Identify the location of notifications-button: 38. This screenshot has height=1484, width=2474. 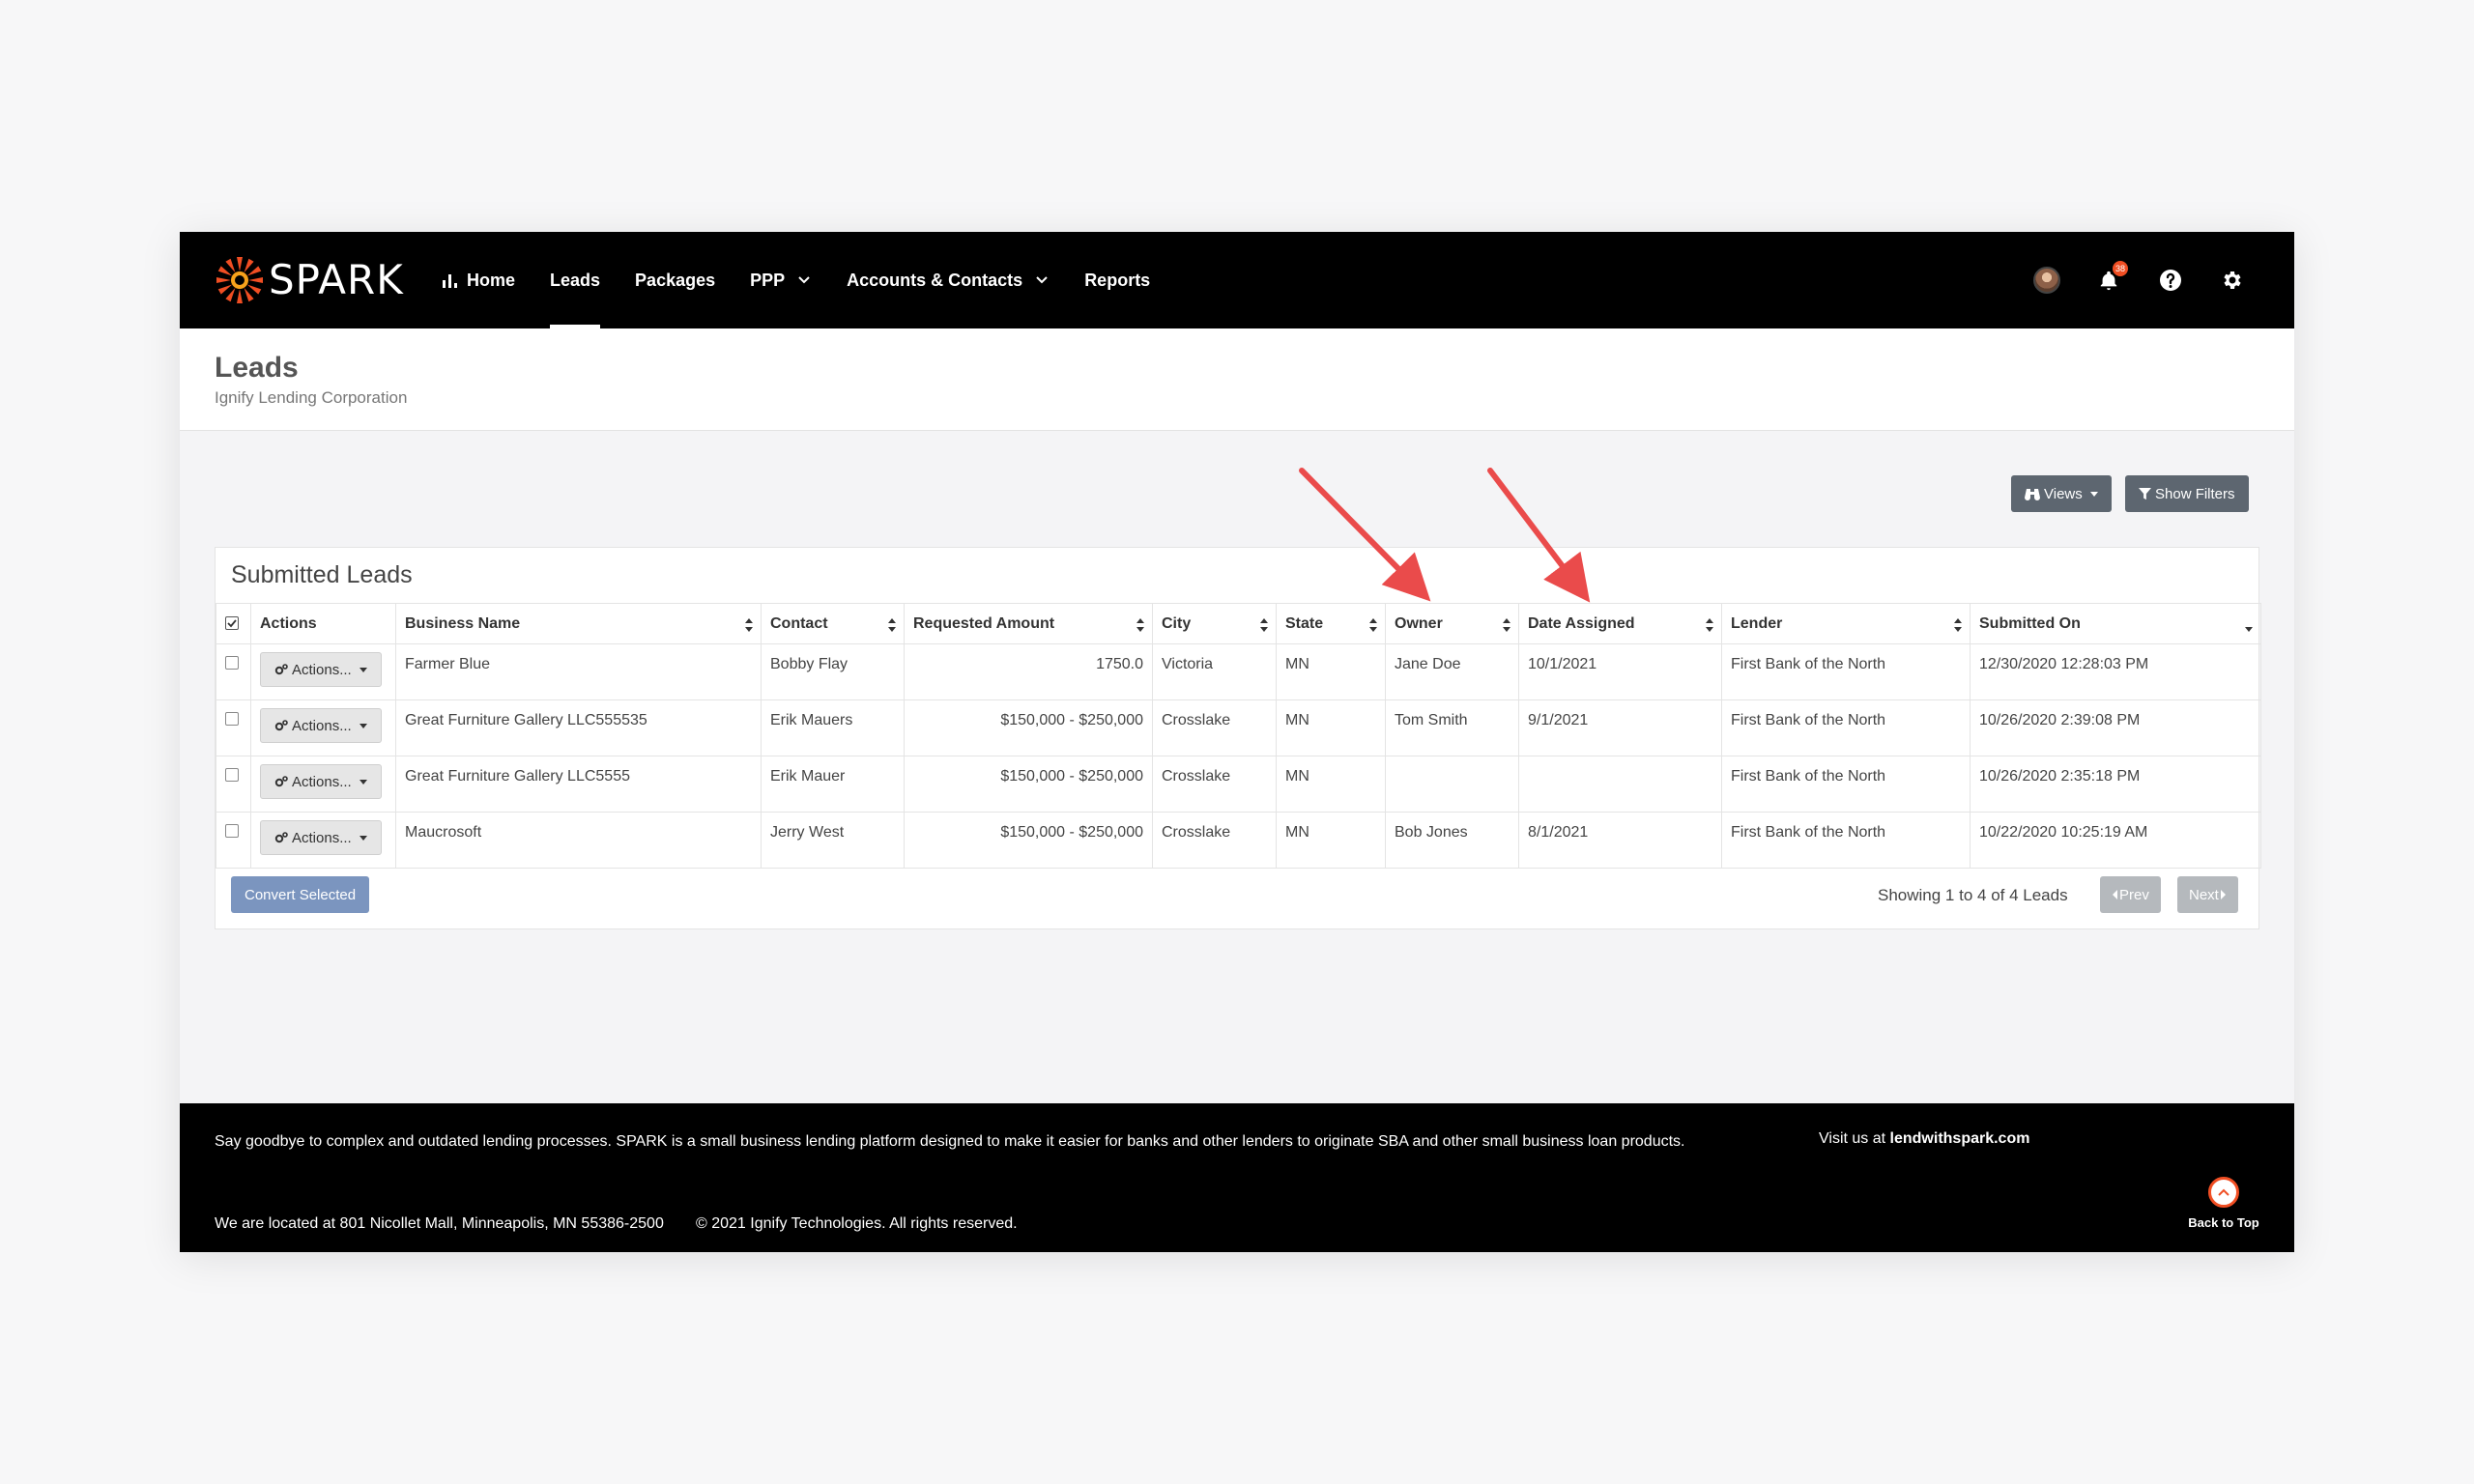
(2111, 277).